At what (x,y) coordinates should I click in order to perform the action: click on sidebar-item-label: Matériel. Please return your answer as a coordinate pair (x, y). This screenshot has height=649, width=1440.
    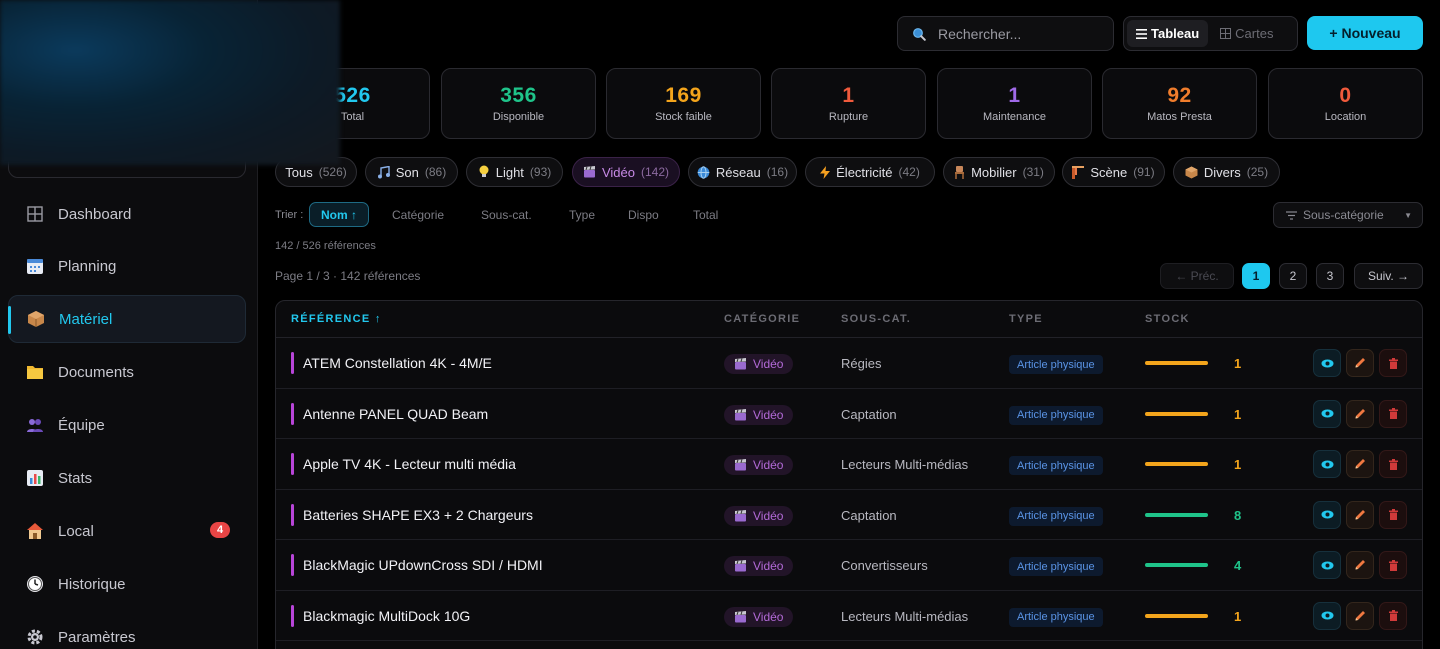
    Looking at the image, I should click on (86, 319).